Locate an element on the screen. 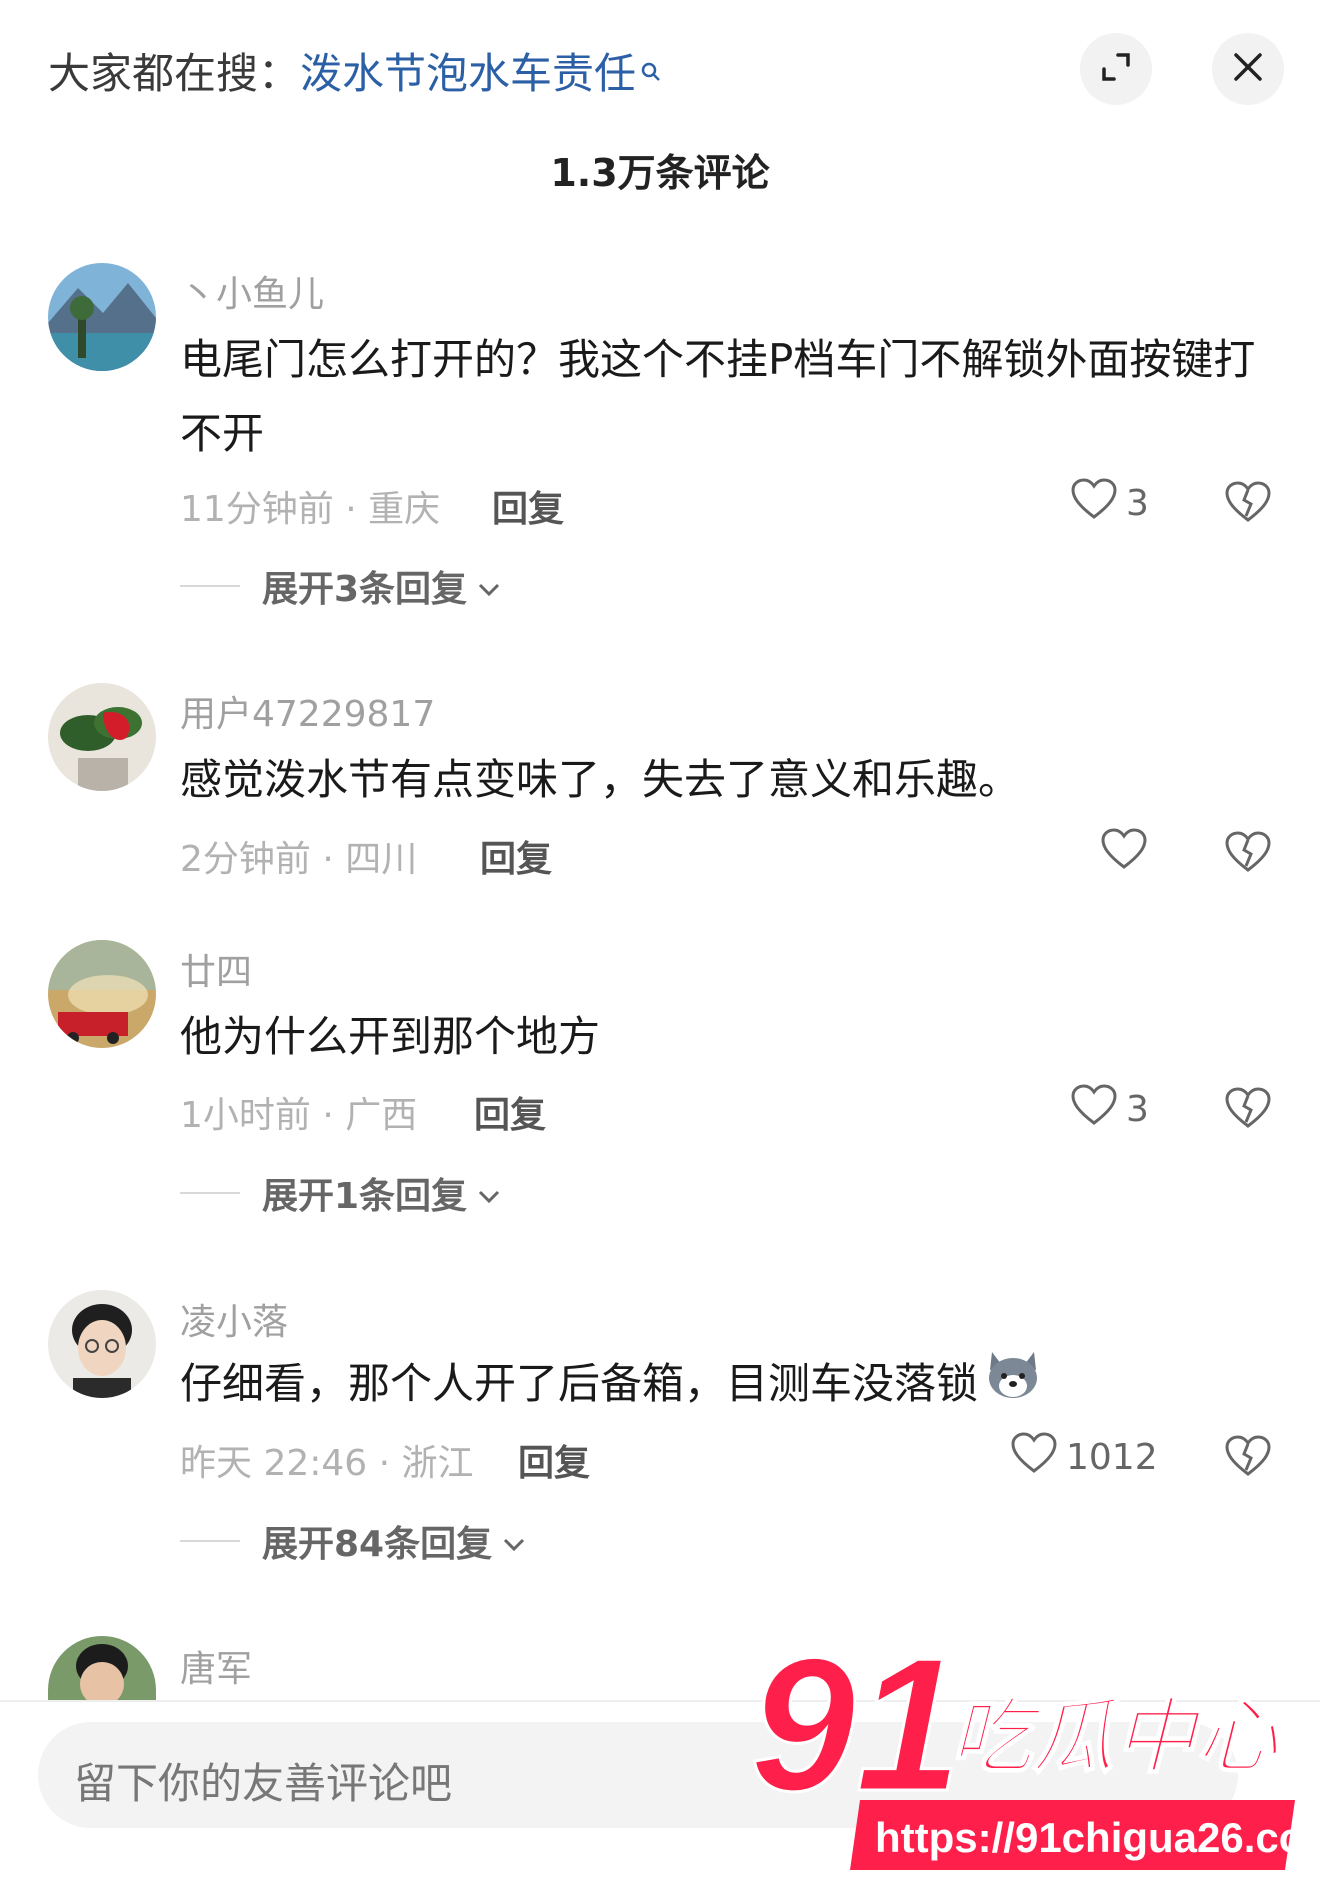 This screenshot has height=1893, width=1320. comment-username: 廿四 is located at coordinates (216, 969).